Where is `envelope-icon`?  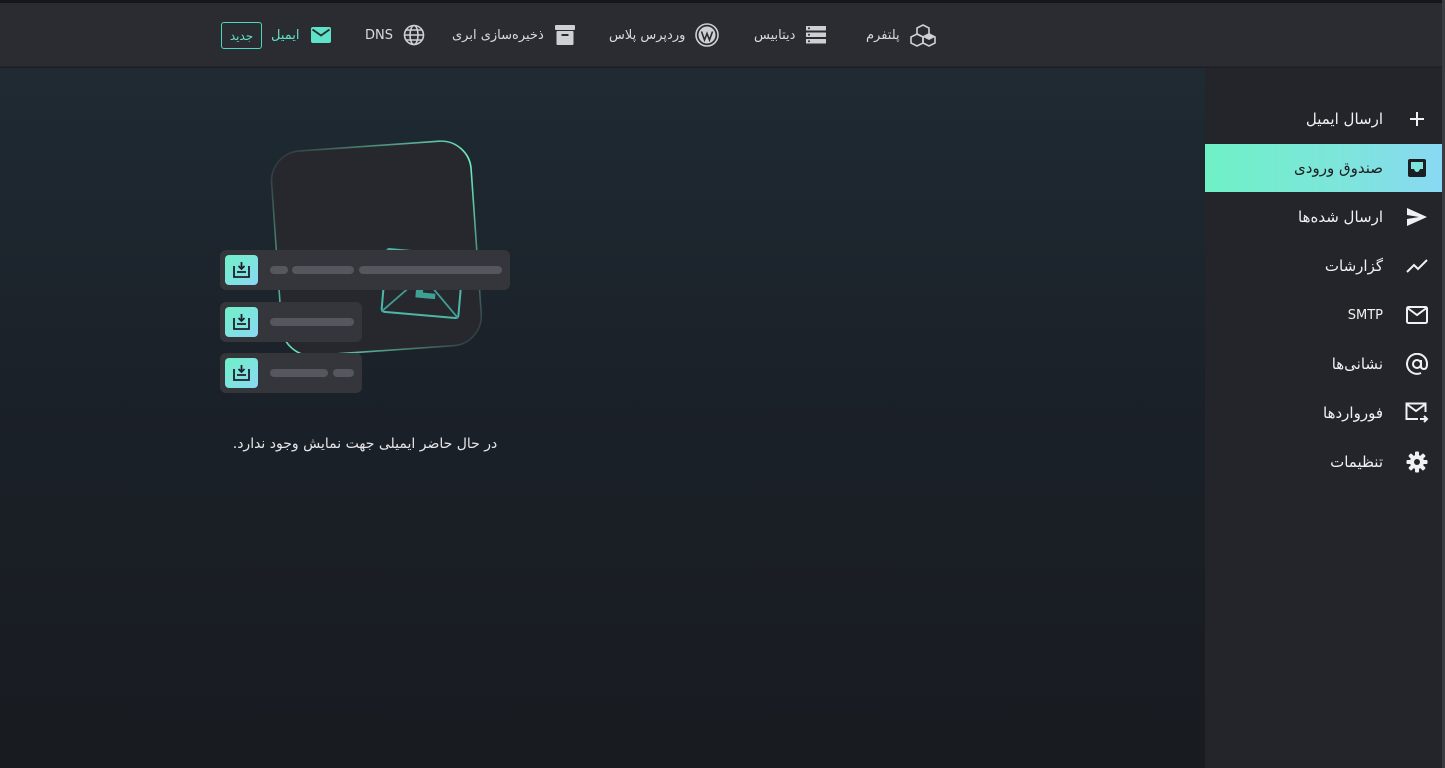 envelope-icon is located at coordinates (1417, 315).